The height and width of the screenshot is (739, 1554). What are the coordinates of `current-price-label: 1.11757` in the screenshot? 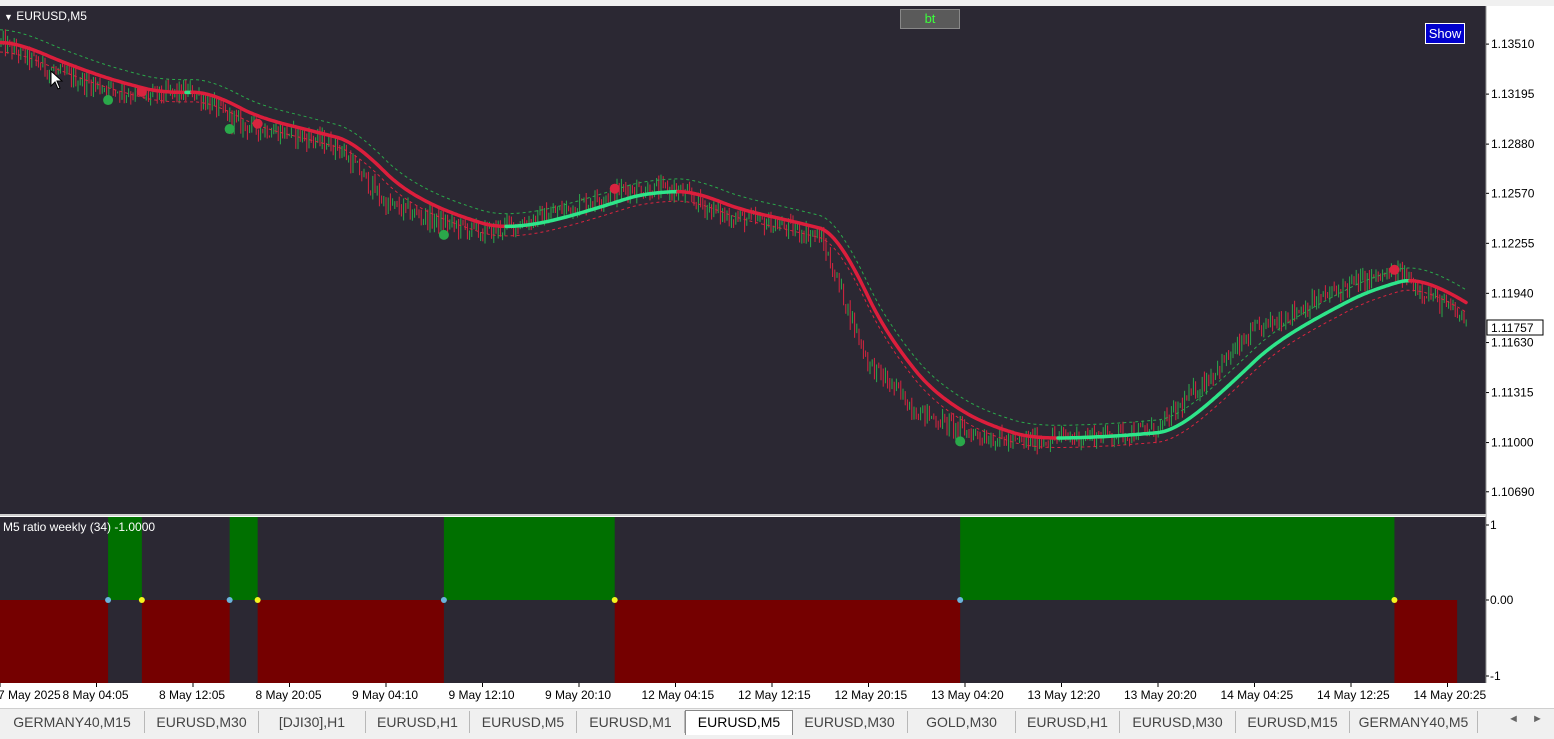 It's located at (1515, 327).